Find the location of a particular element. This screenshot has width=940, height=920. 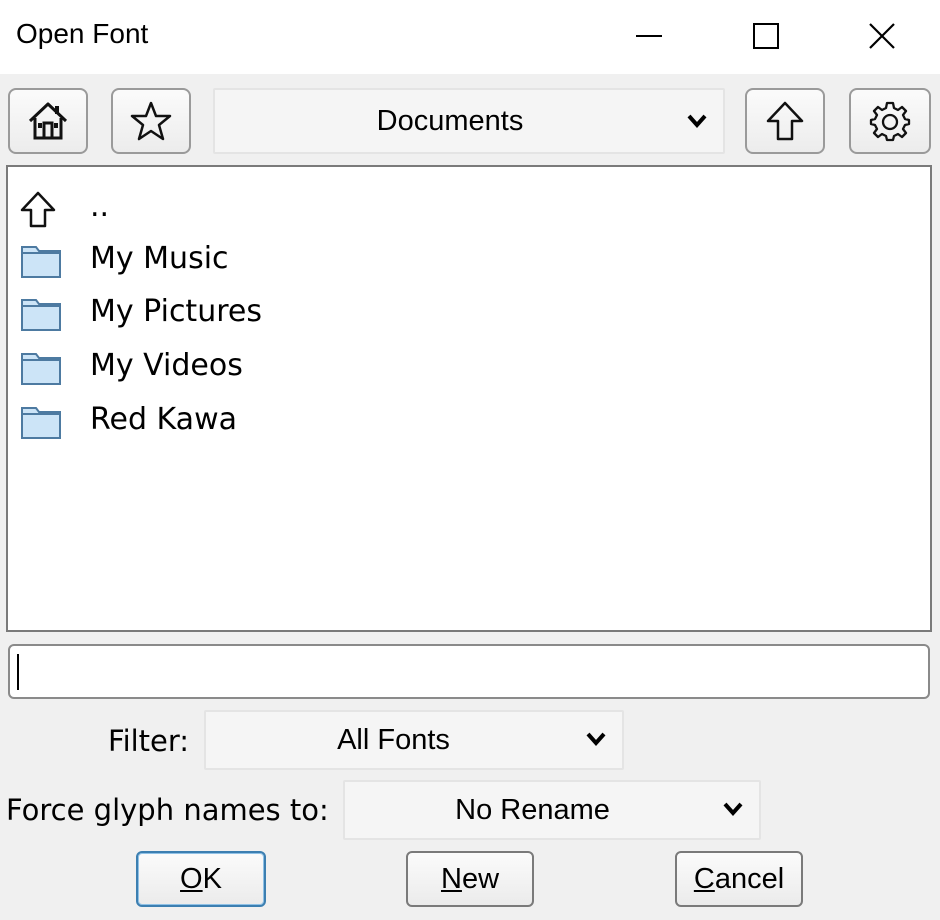

new-mnemonic: N is located at coordinates (451, 878).